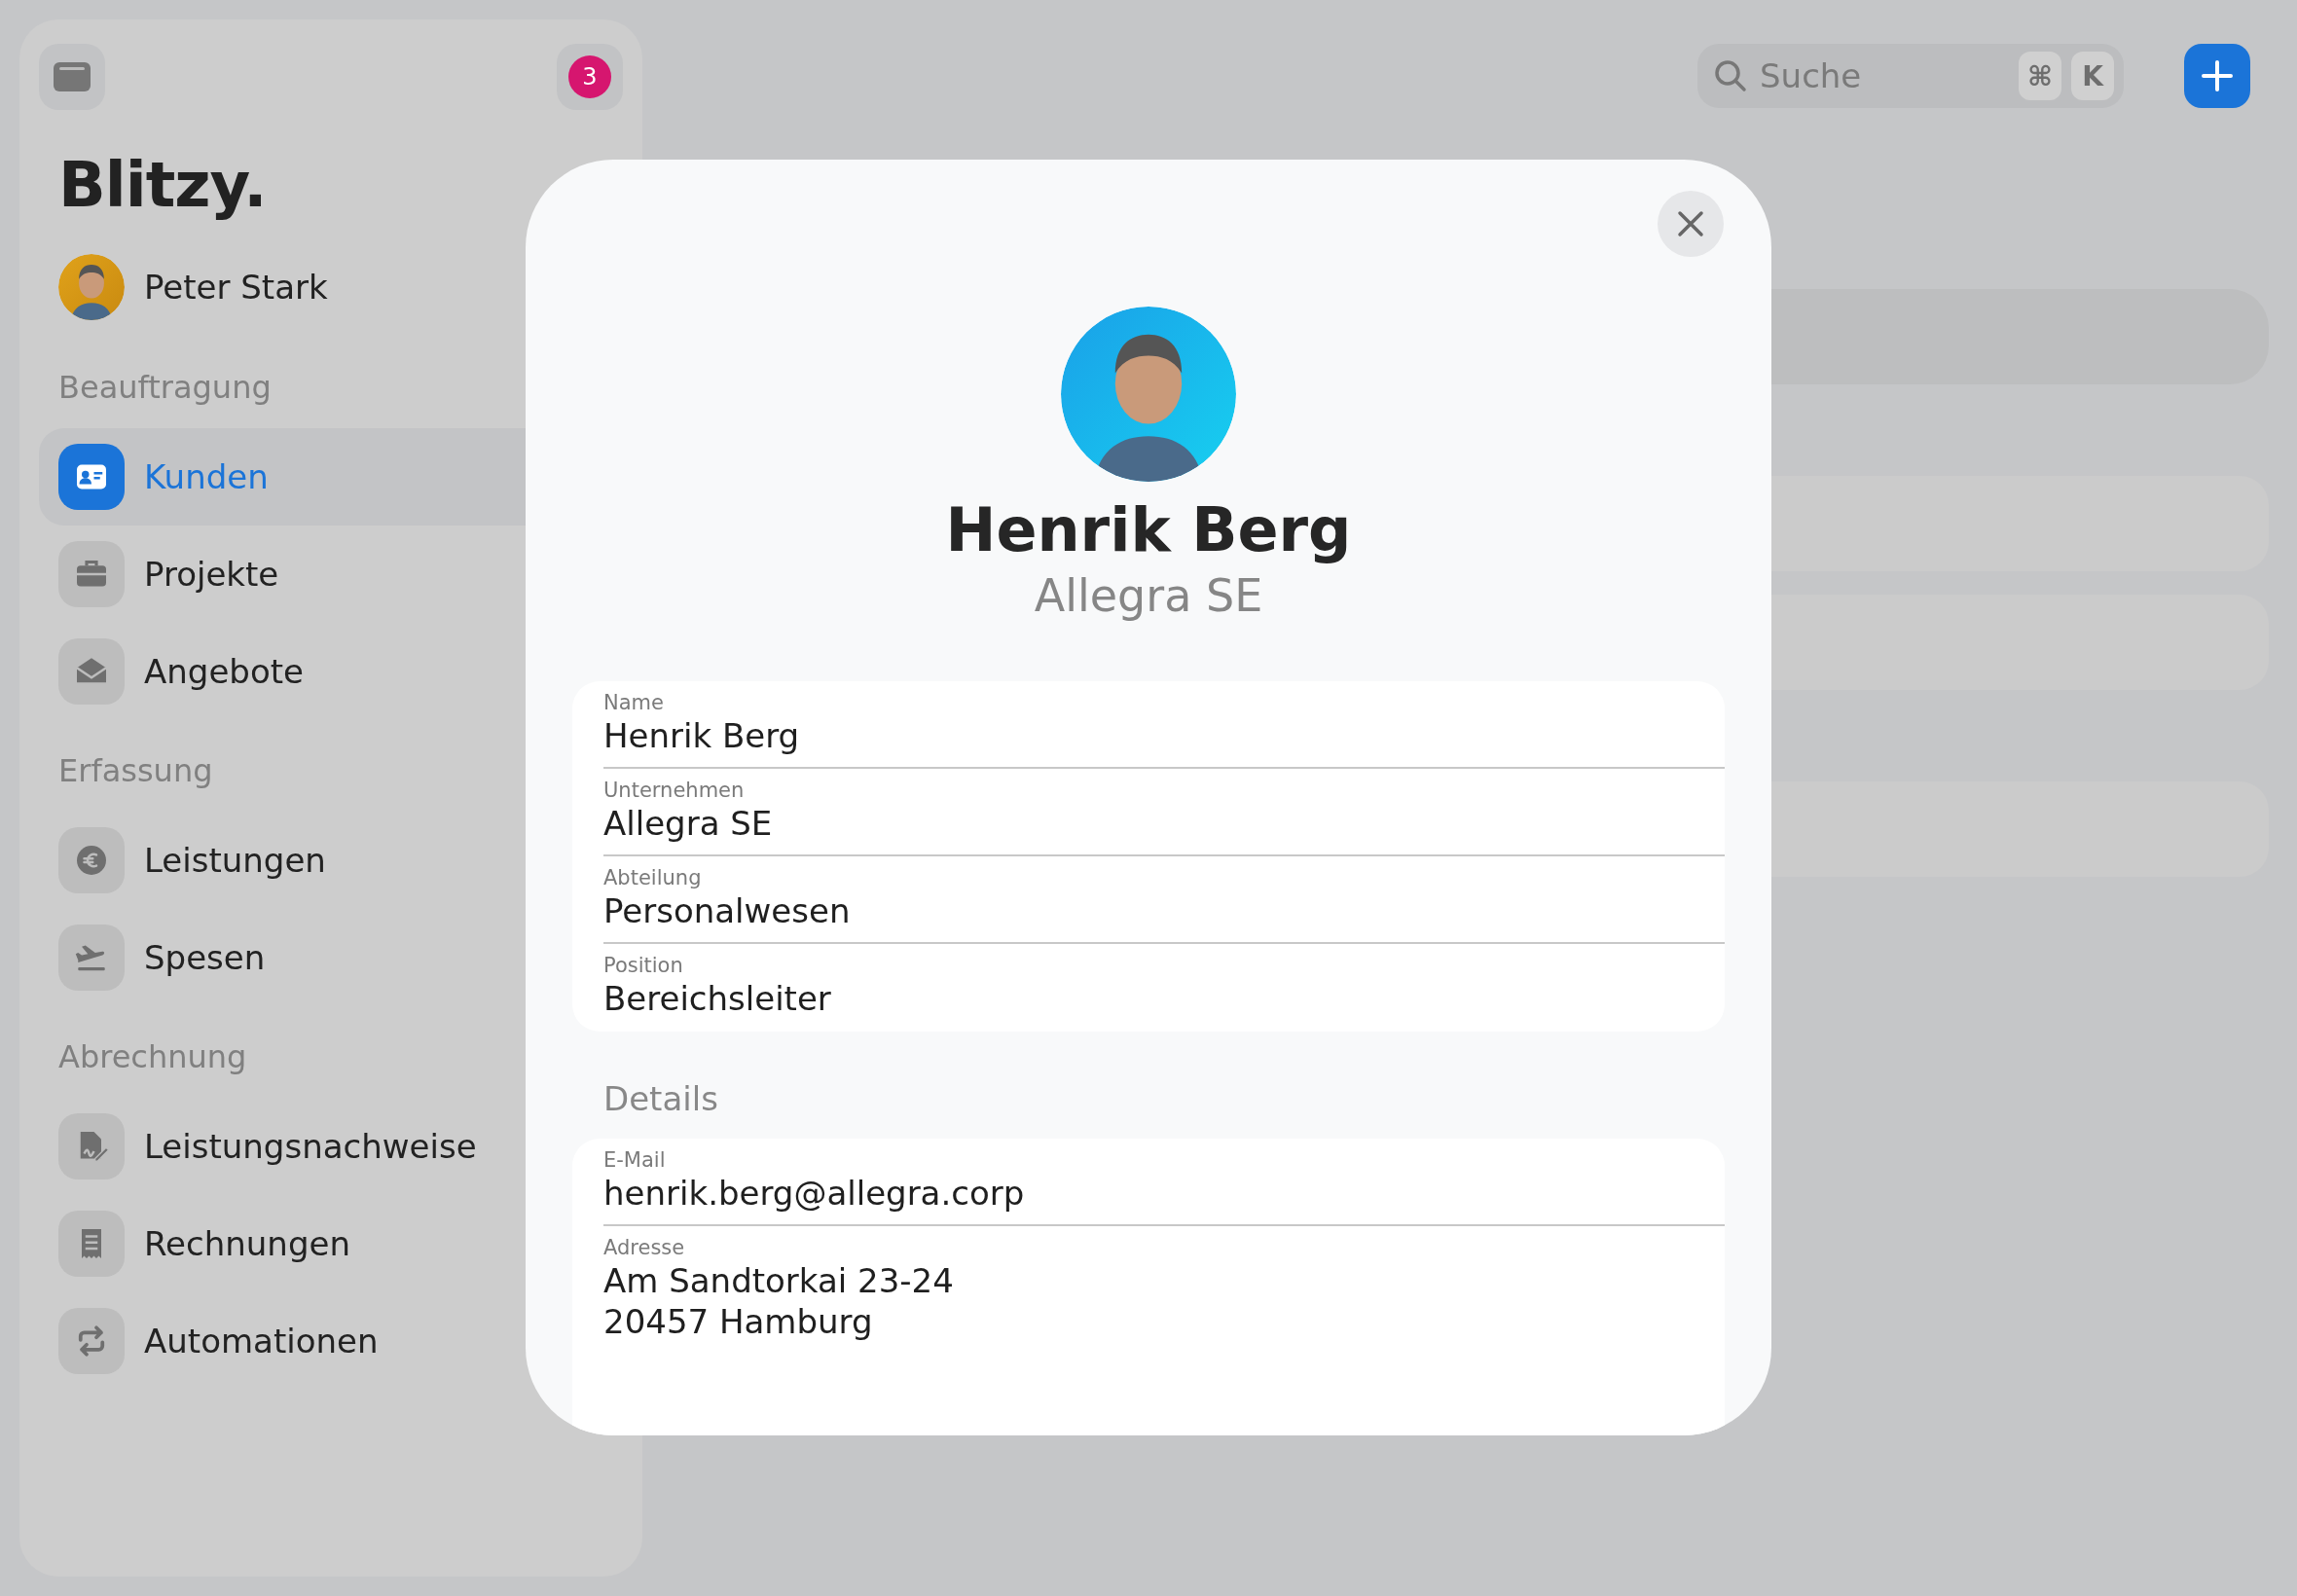 The width and height of the screenshot is (2297, 1596). I want to click on field-value: Personalwesen, so click(728, 910).